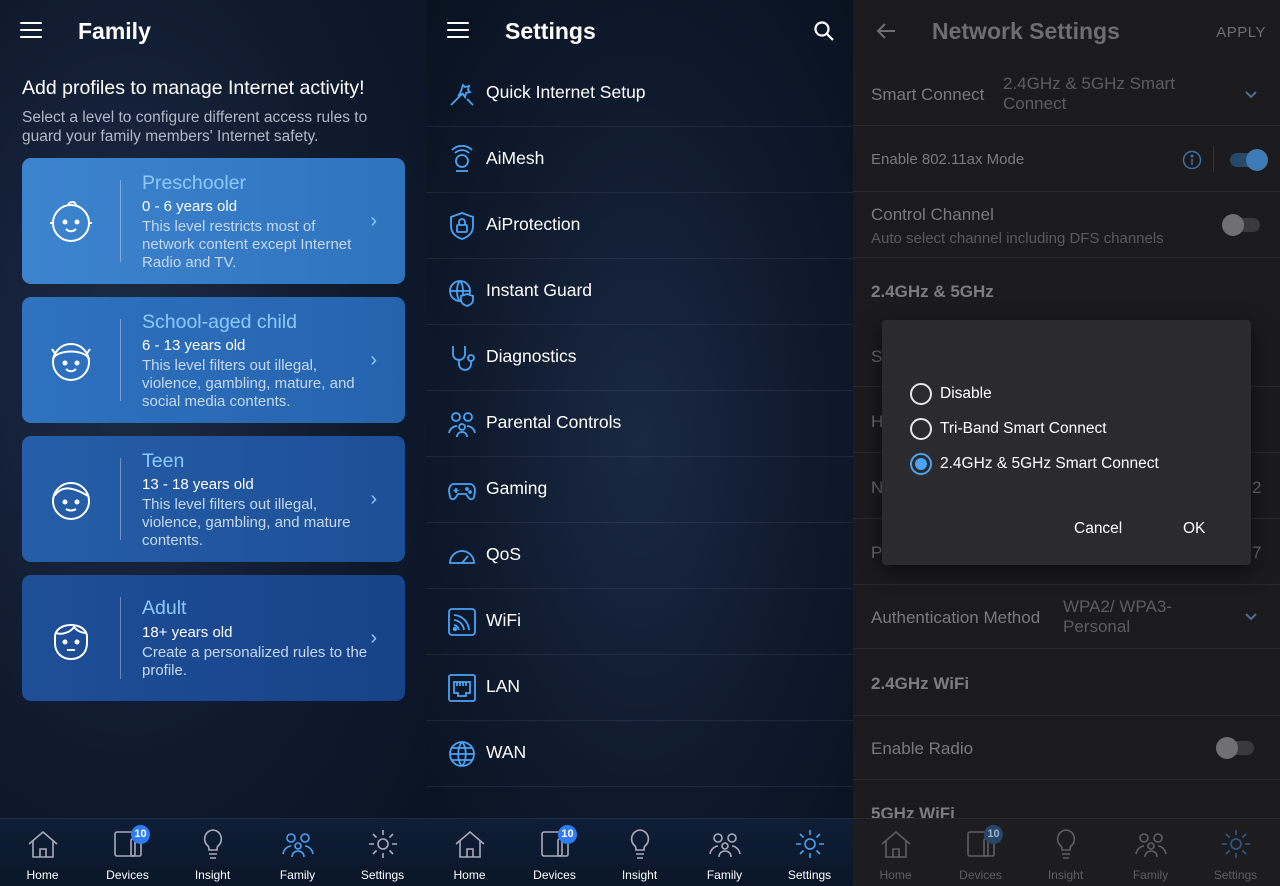 The width and height of the screenshot is (1280, 886). What do you see at coordinates (1249, 160) in the screenshot?
I see `ax-mode-toggle` at bounding box center [1249, 160].